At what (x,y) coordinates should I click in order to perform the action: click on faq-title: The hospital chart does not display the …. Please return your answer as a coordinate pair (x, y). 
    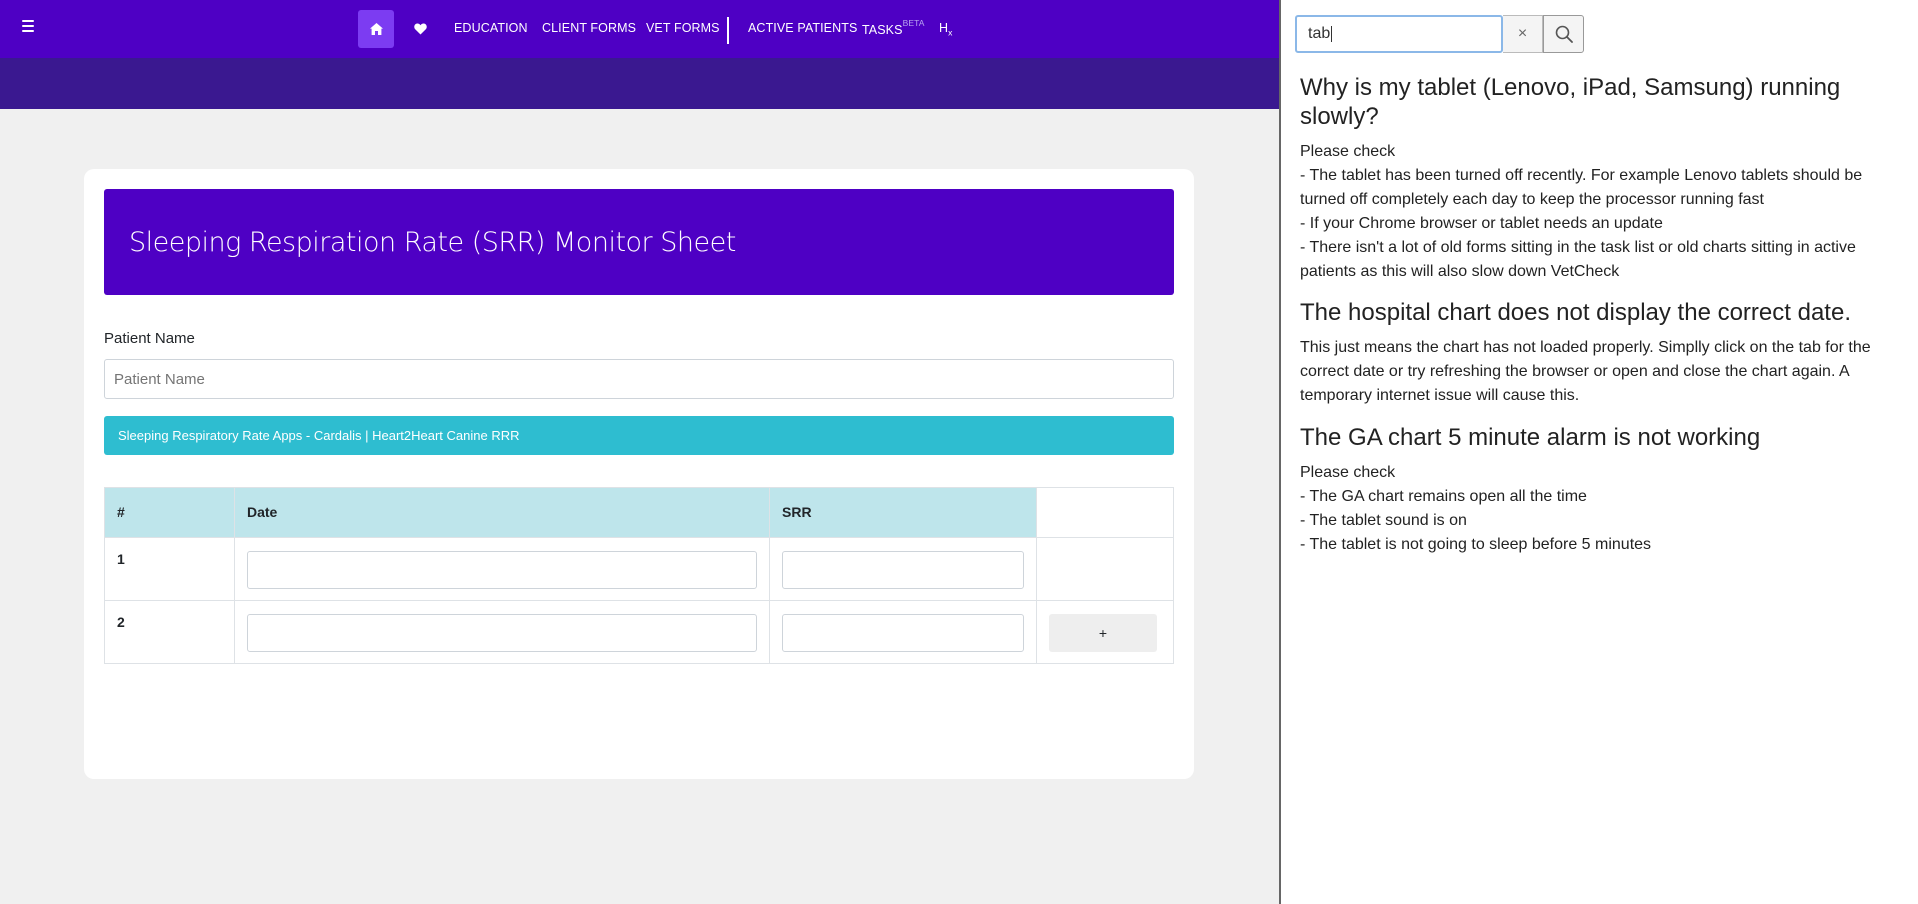
    Looking at the image, I should click on (1575, 312).